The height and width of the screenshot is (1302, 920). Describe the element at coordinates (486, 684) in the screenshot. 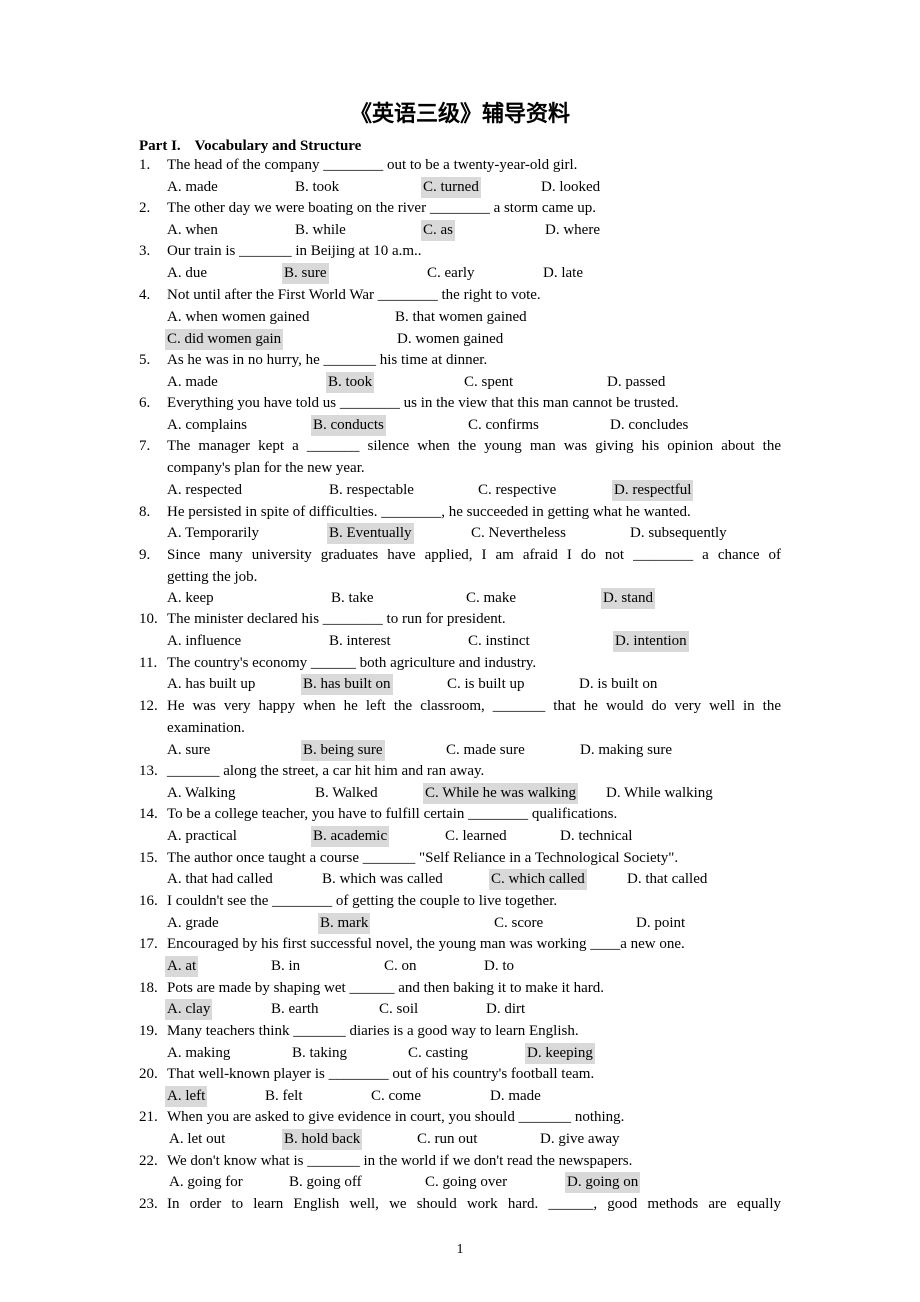

I see `answer-option: C. is built up` at that location.